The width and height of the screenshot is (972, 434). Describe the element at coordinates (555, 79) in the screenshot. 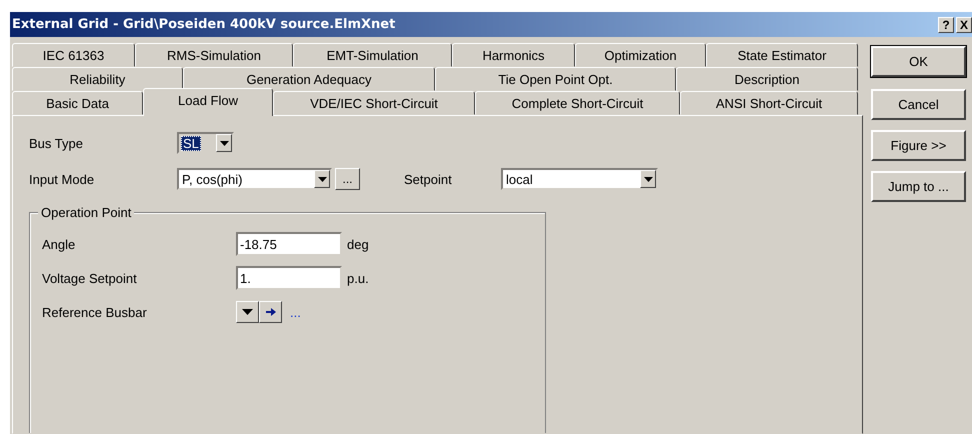

I see `tab: Tie Open Point Opt.` at that location.